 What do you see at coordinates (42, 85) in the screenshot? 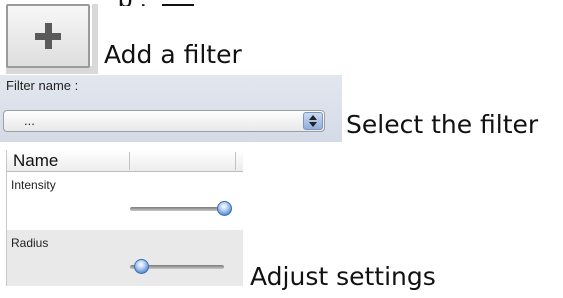
I see `filter-name-label: Filter name :` at bounding box center [42, 85].